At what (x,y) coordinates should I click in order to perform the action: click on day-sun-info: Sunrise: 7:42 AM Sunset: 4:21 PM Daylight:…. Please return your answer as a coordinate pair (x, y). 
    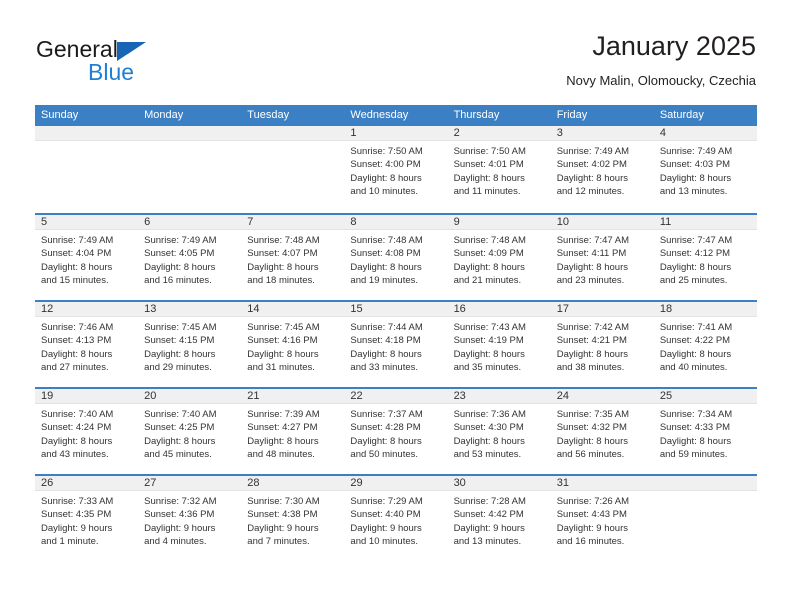
    Looking at the image, I should click on (602, 346).